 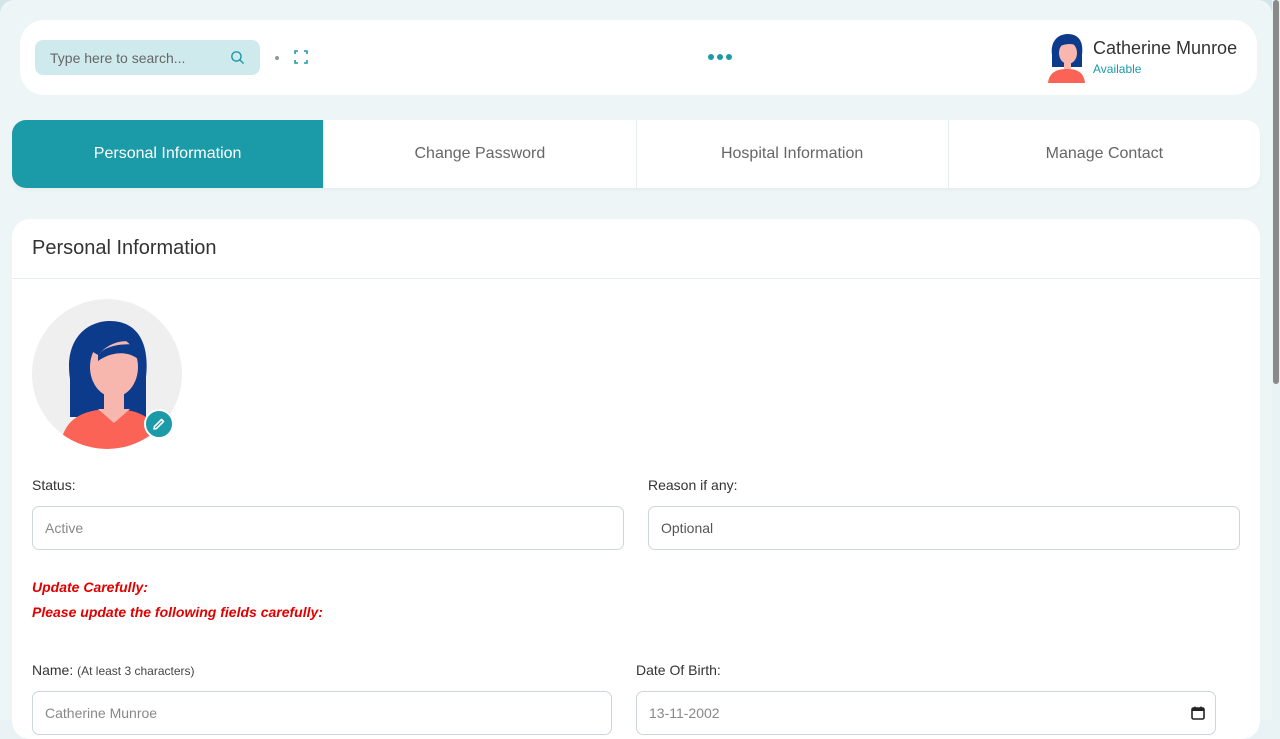 What do you see at coordinates (90, 587) in the screenshot?
I see `warning-title: Update Carefully:` at bounding box center [90, 587].